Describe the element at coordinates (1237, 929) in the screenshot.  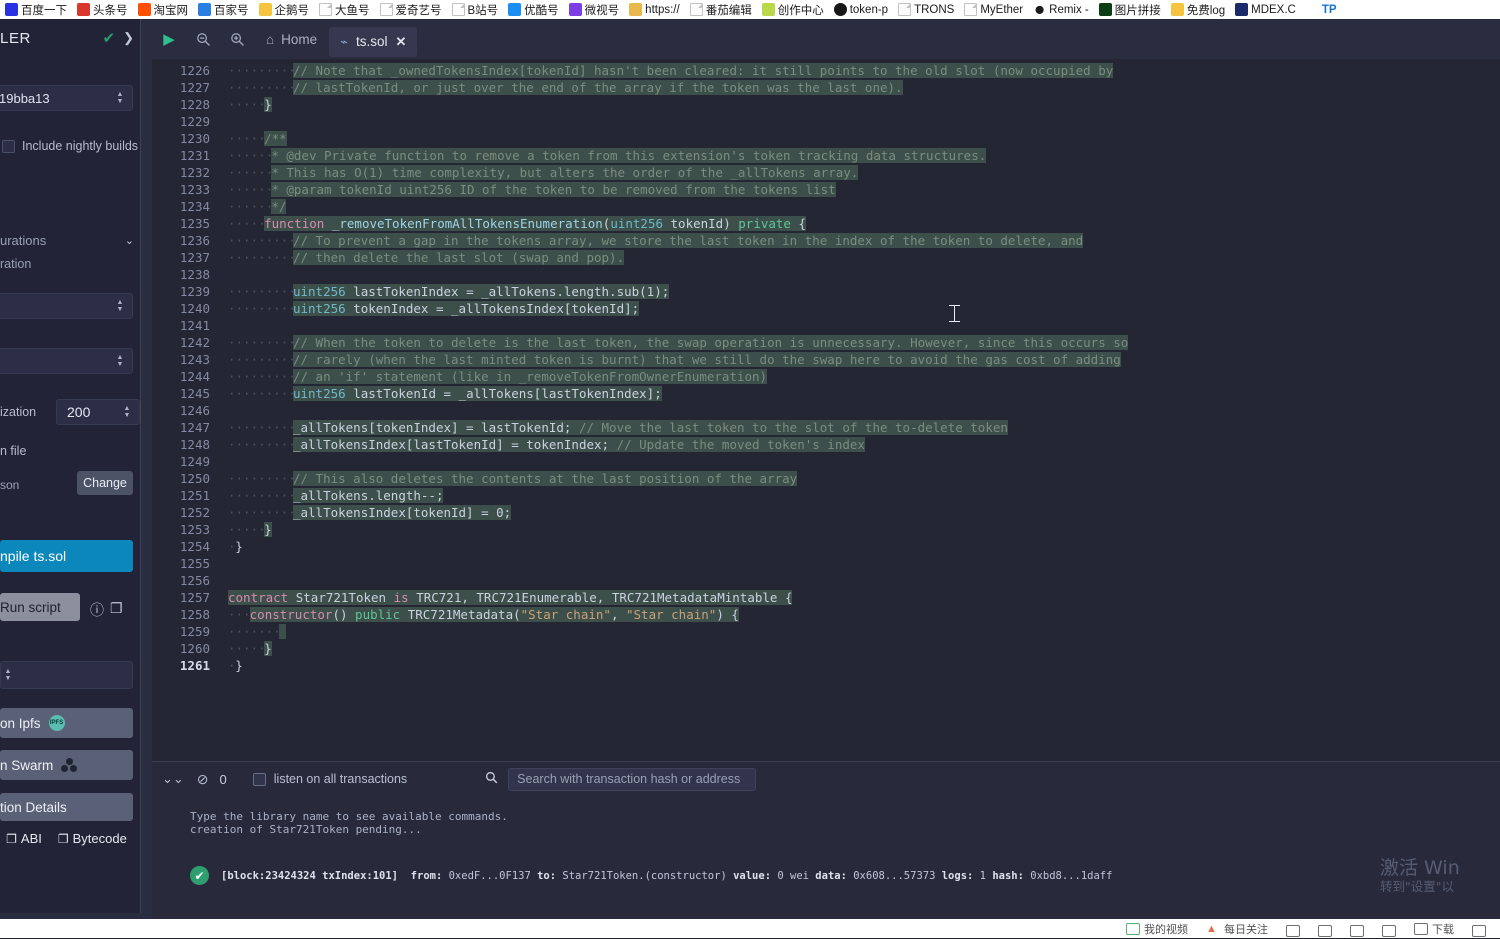
I see `bottom-strip-item: ▲ 每日关注` at that location.